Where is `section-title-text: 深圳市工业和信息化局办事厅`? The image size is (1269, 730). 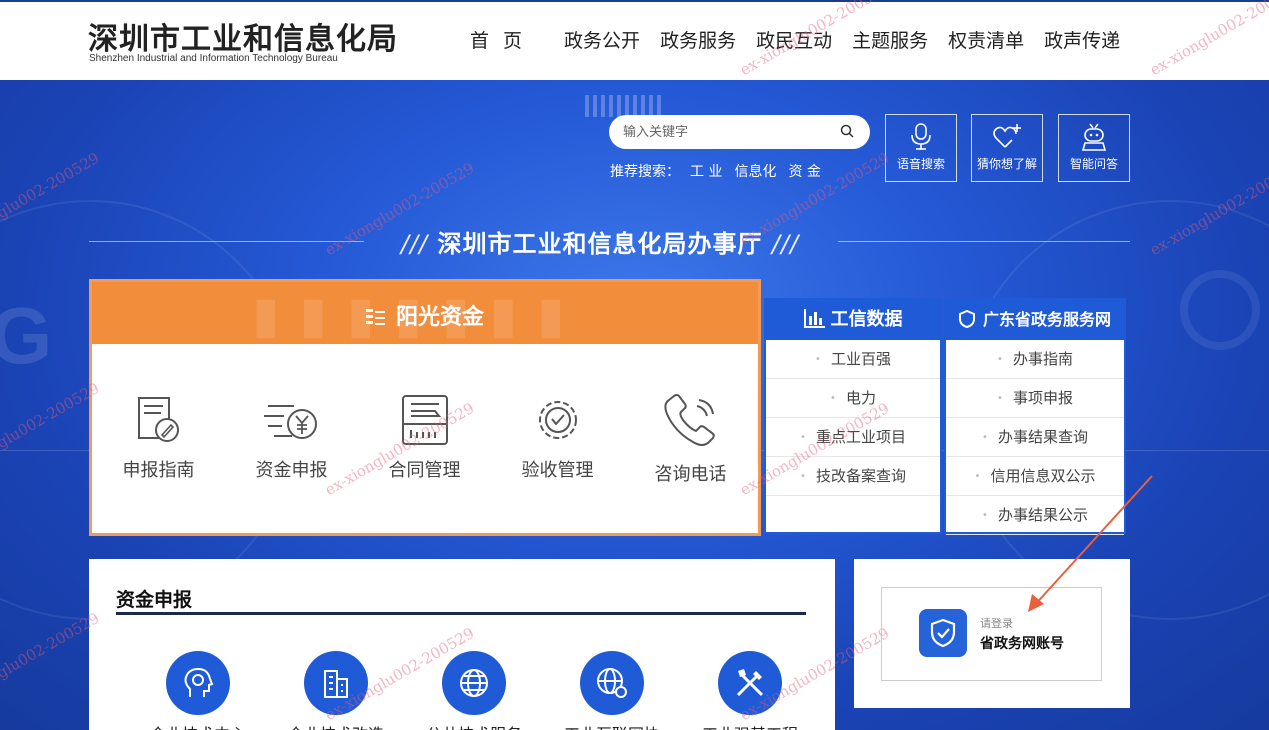
section-title-text: 深圳市工业和信息化局办事厅 is located at coordinates (600, 244).